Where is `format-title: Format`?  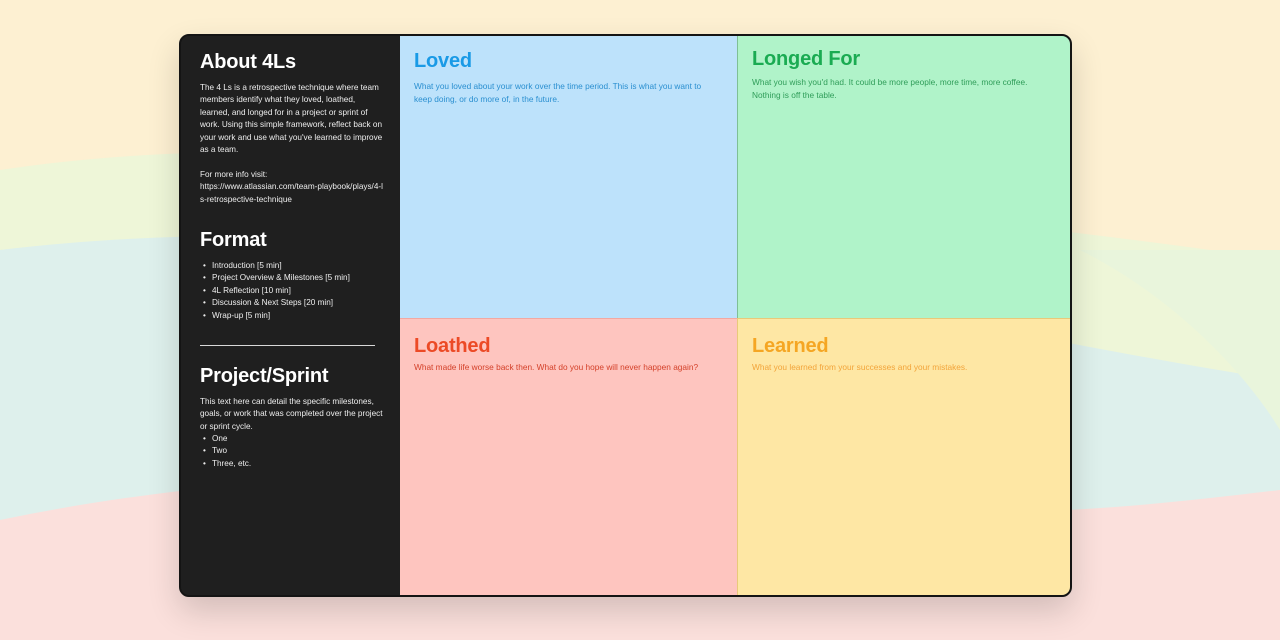
format-title: Format is located at coordinates (233, 240).